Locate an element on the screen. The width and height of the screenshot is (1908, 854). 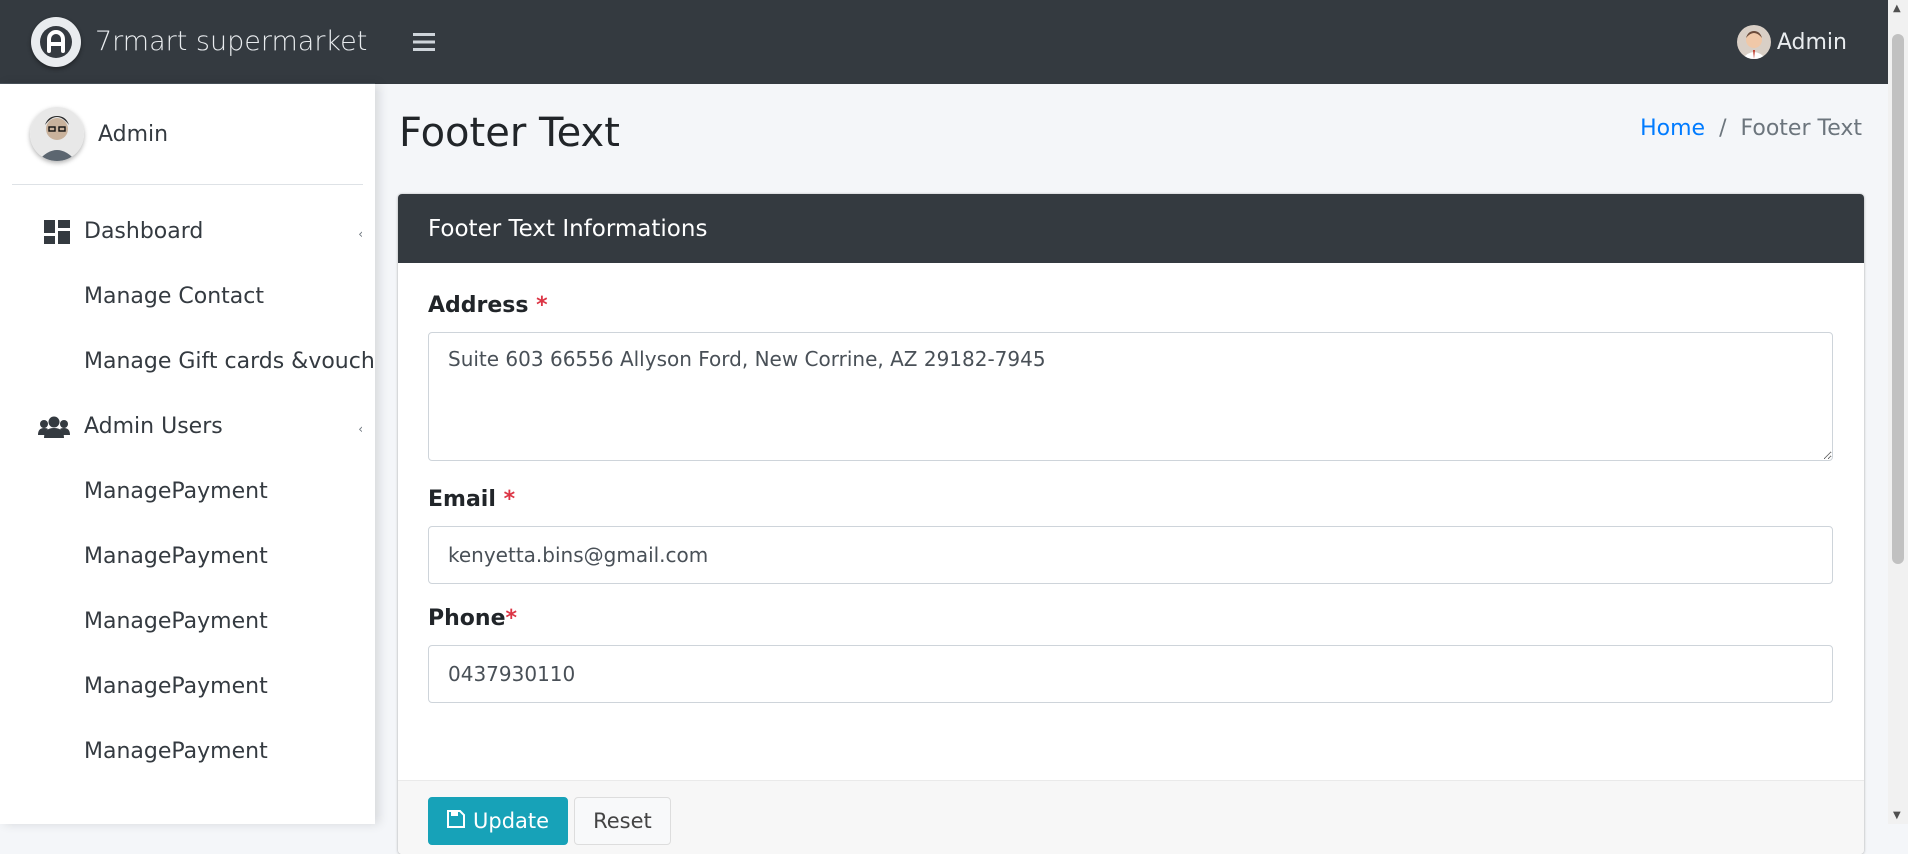
card-header: Footer Text Informations is located at coordinates (1131, 228).